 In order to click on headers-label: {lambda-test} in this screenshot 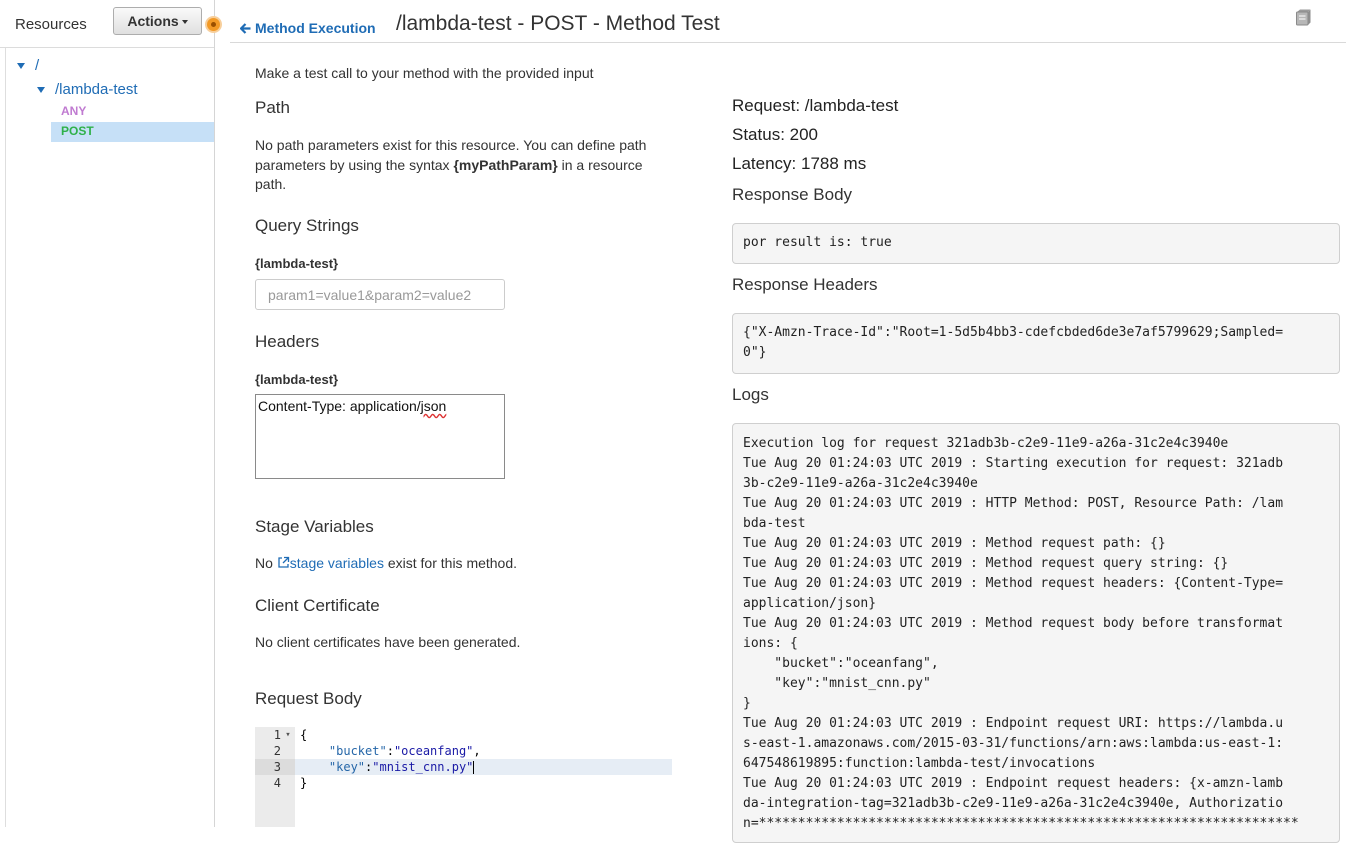, I will do `click(297, 379)`.